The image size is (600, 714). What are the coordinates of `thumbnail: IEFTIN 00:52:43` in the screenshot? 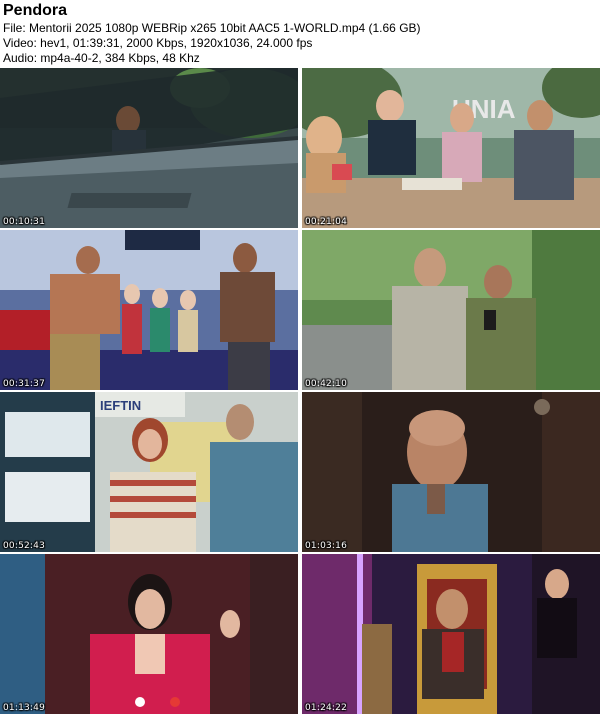 It's located at (149, 472).